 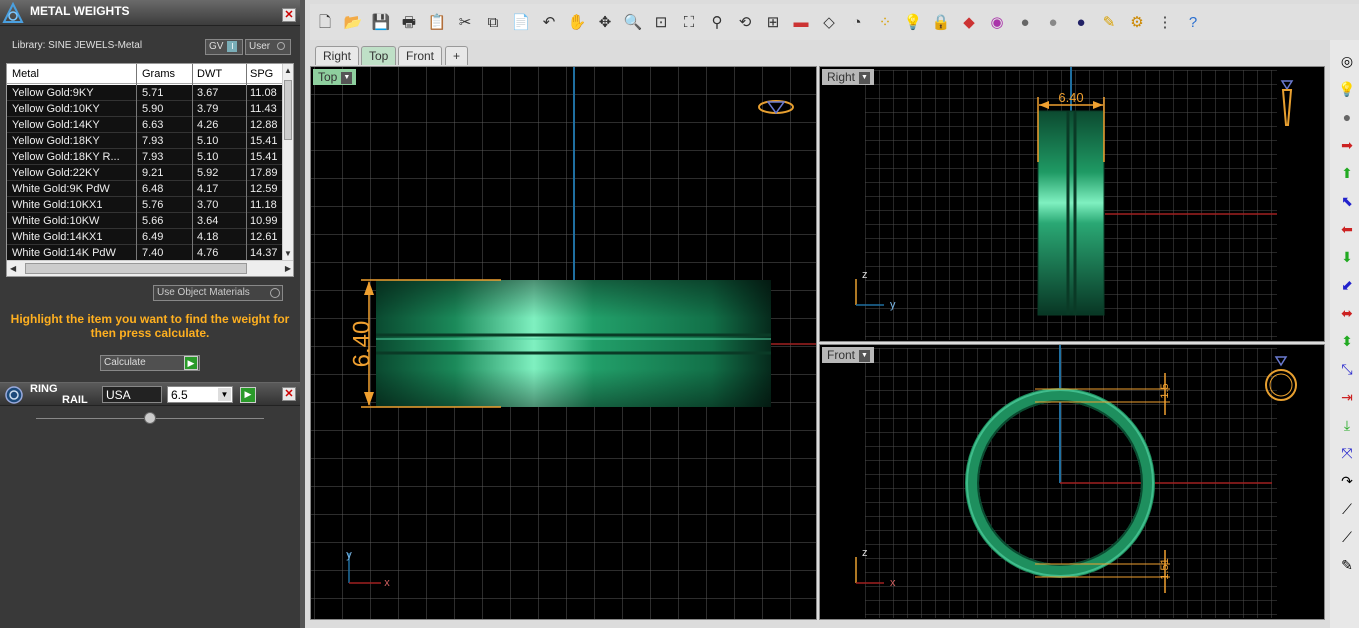 I want to click on tab-top: Top, so click(x=379, y=55).